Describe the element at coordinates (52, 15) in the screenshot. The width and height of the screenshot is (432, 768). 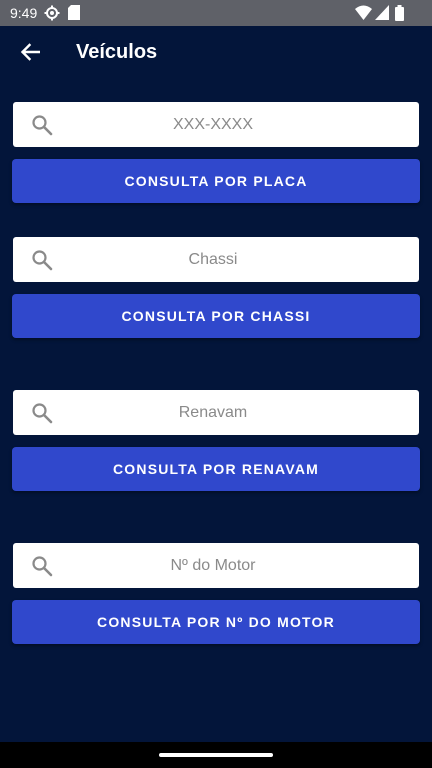
I see `settings-gear-icon` at that location.